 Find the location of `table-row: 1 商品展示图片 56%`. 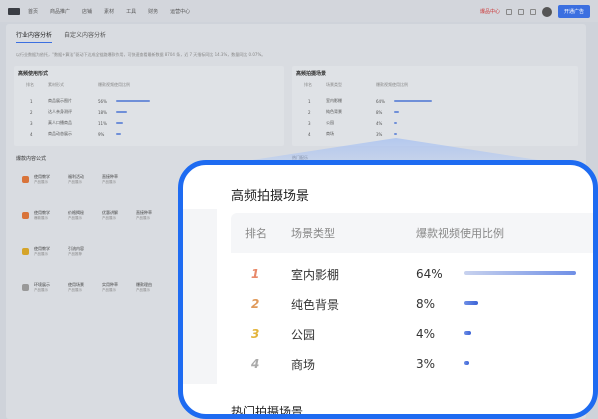

table-row: 1 商品展示图片 56% is located at coordinates (90, 101).